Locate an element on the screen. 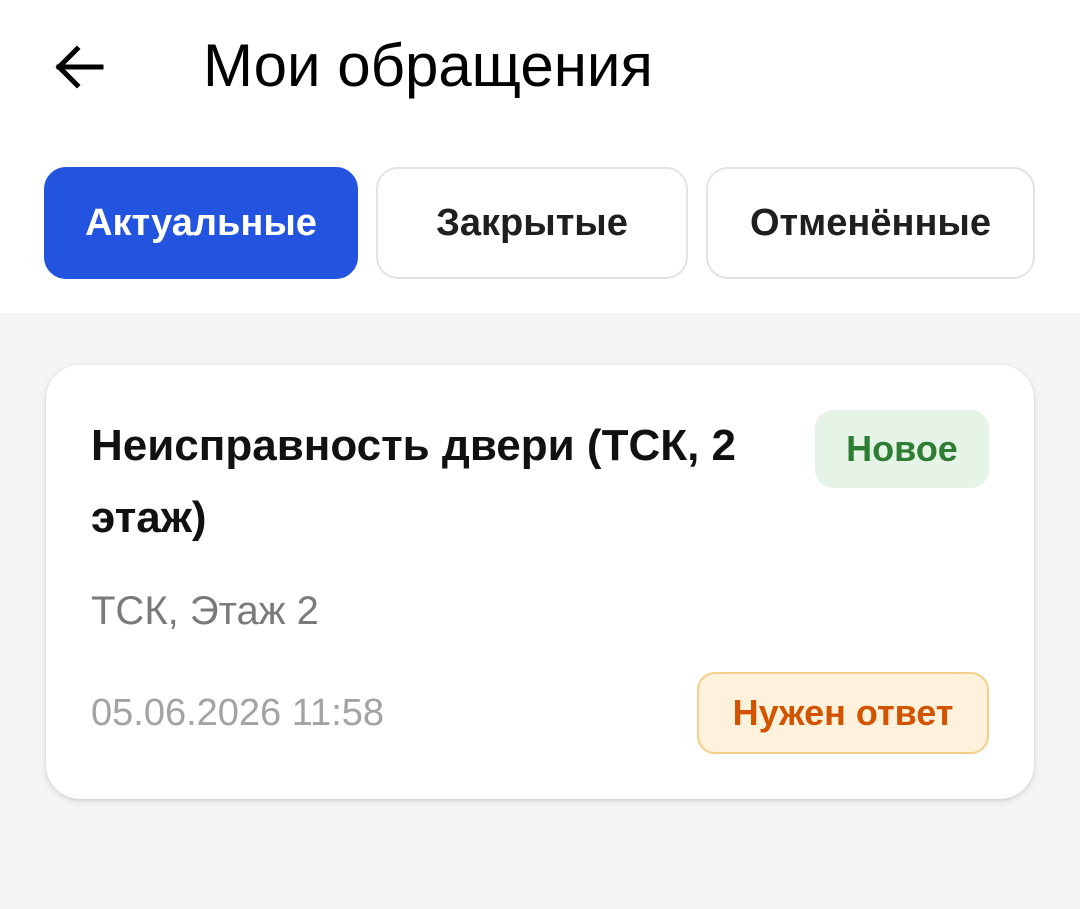  arrow-left-icon is located at coordinates (79, 67).